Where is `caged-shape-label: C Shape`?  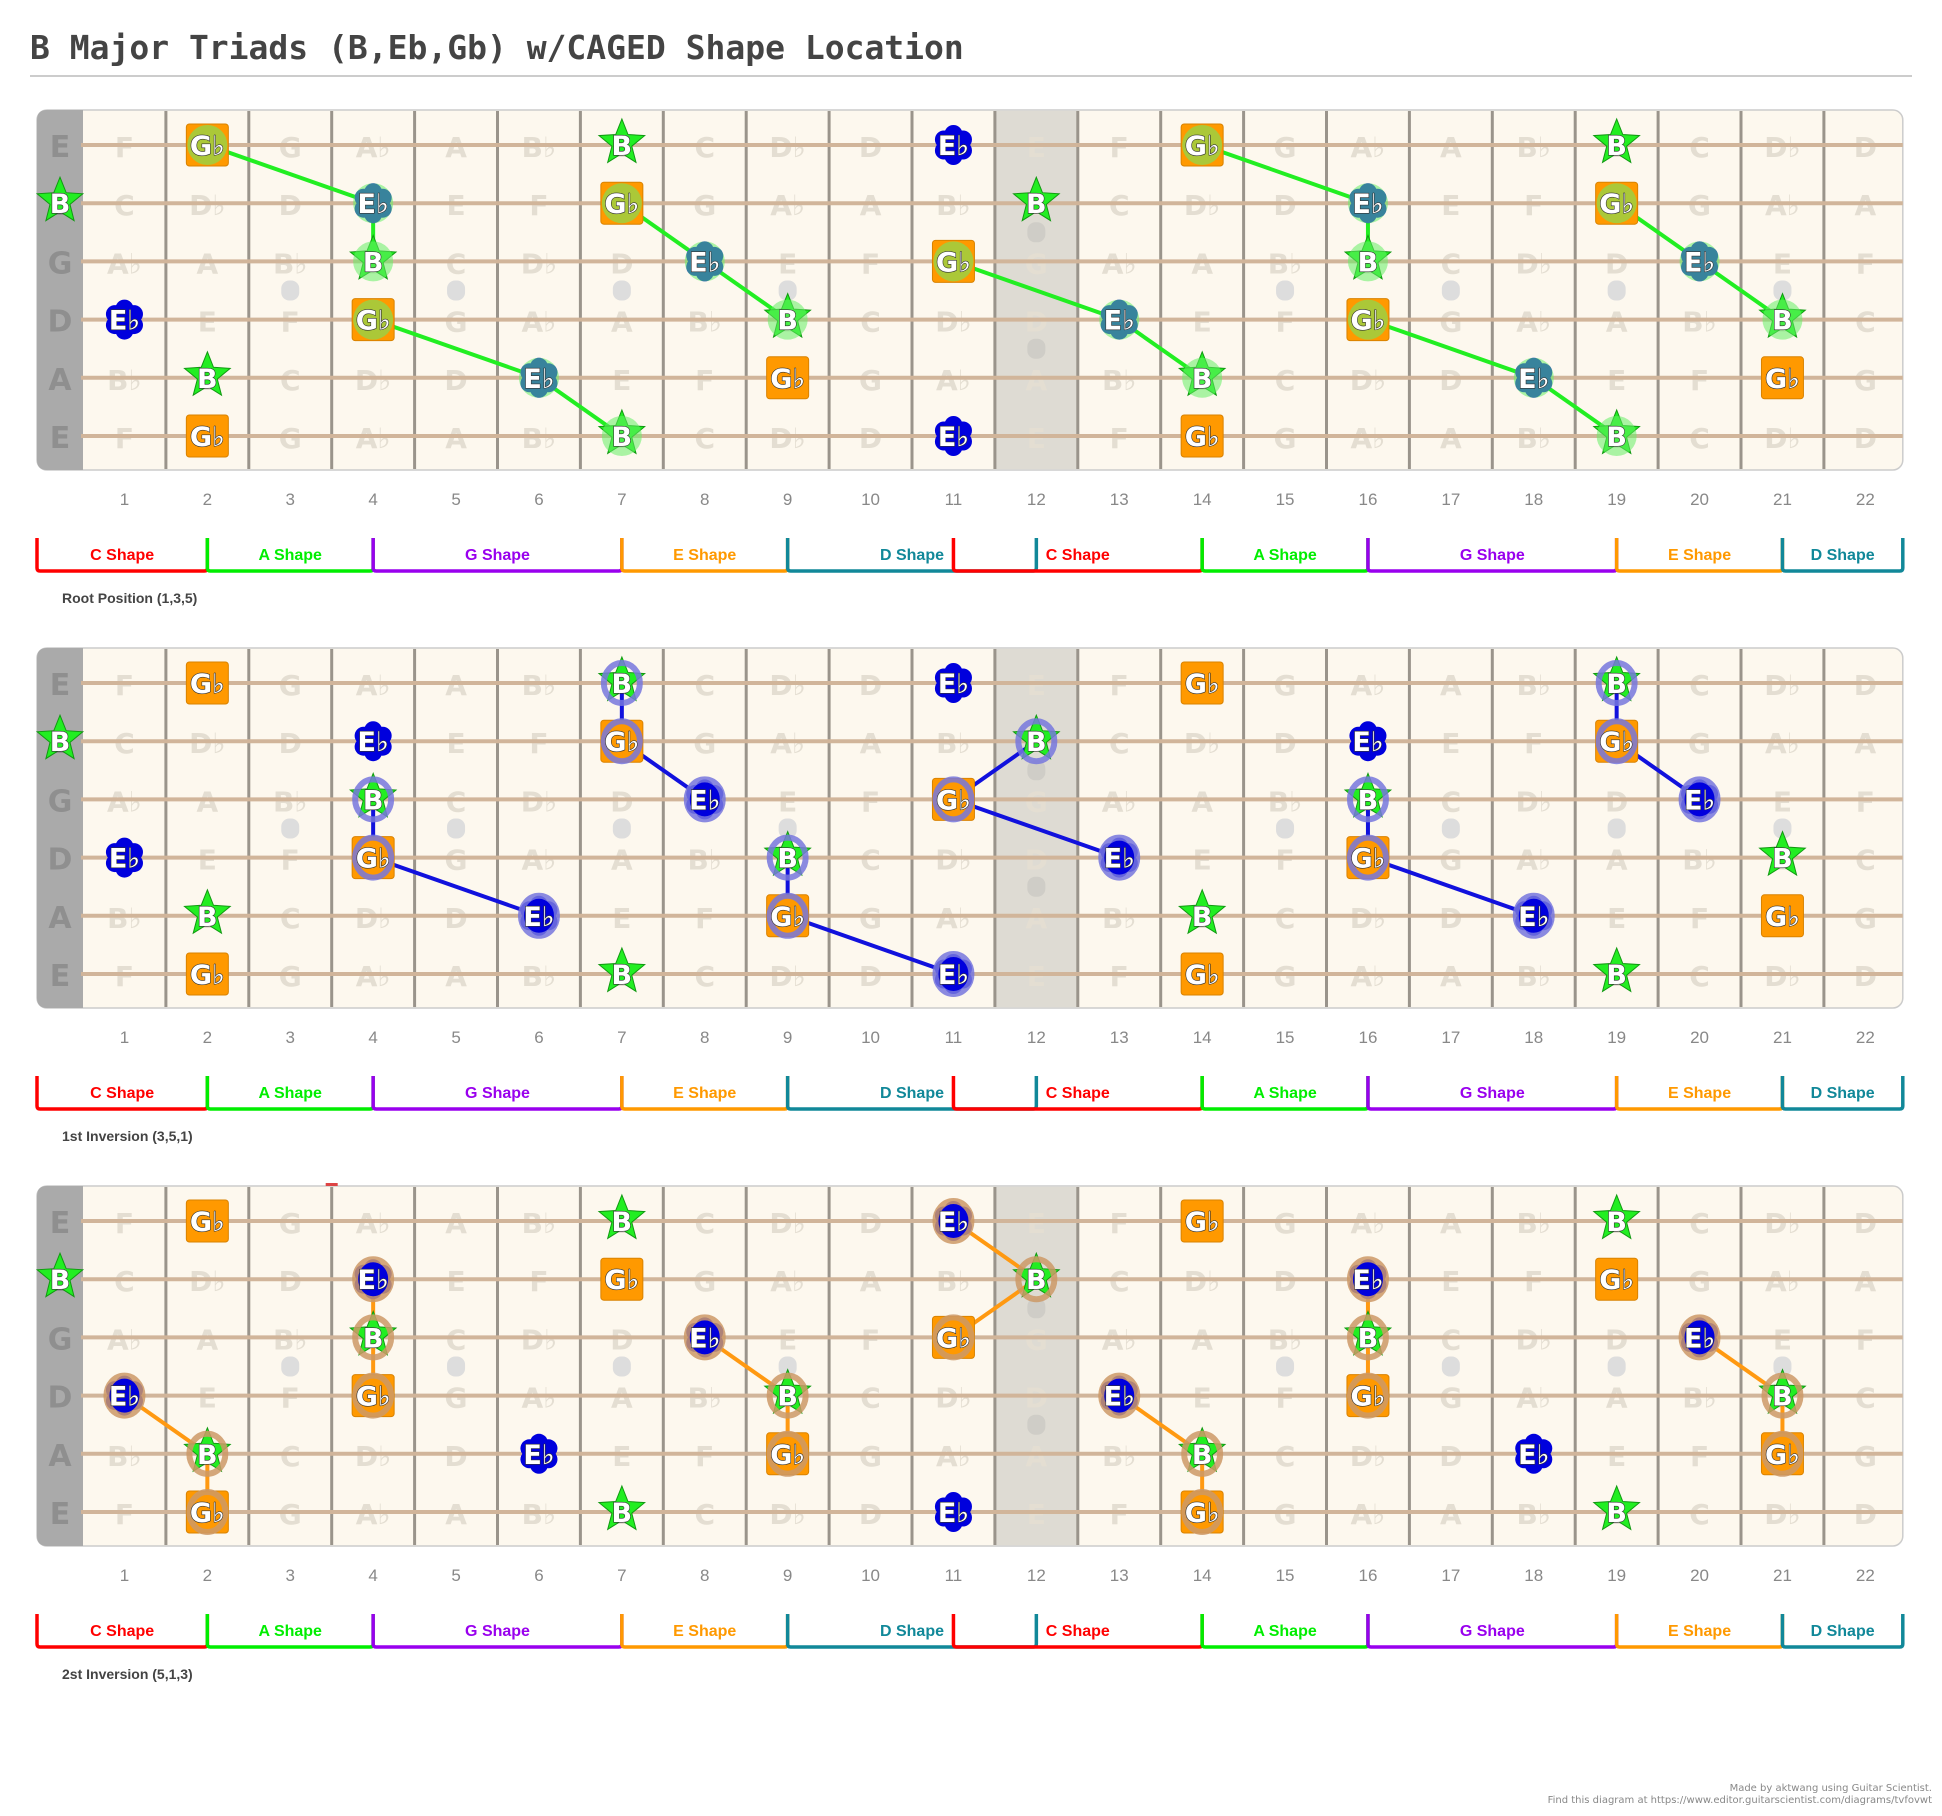
caged-shape-label: C Shape is located at coordinates (122, 1093).